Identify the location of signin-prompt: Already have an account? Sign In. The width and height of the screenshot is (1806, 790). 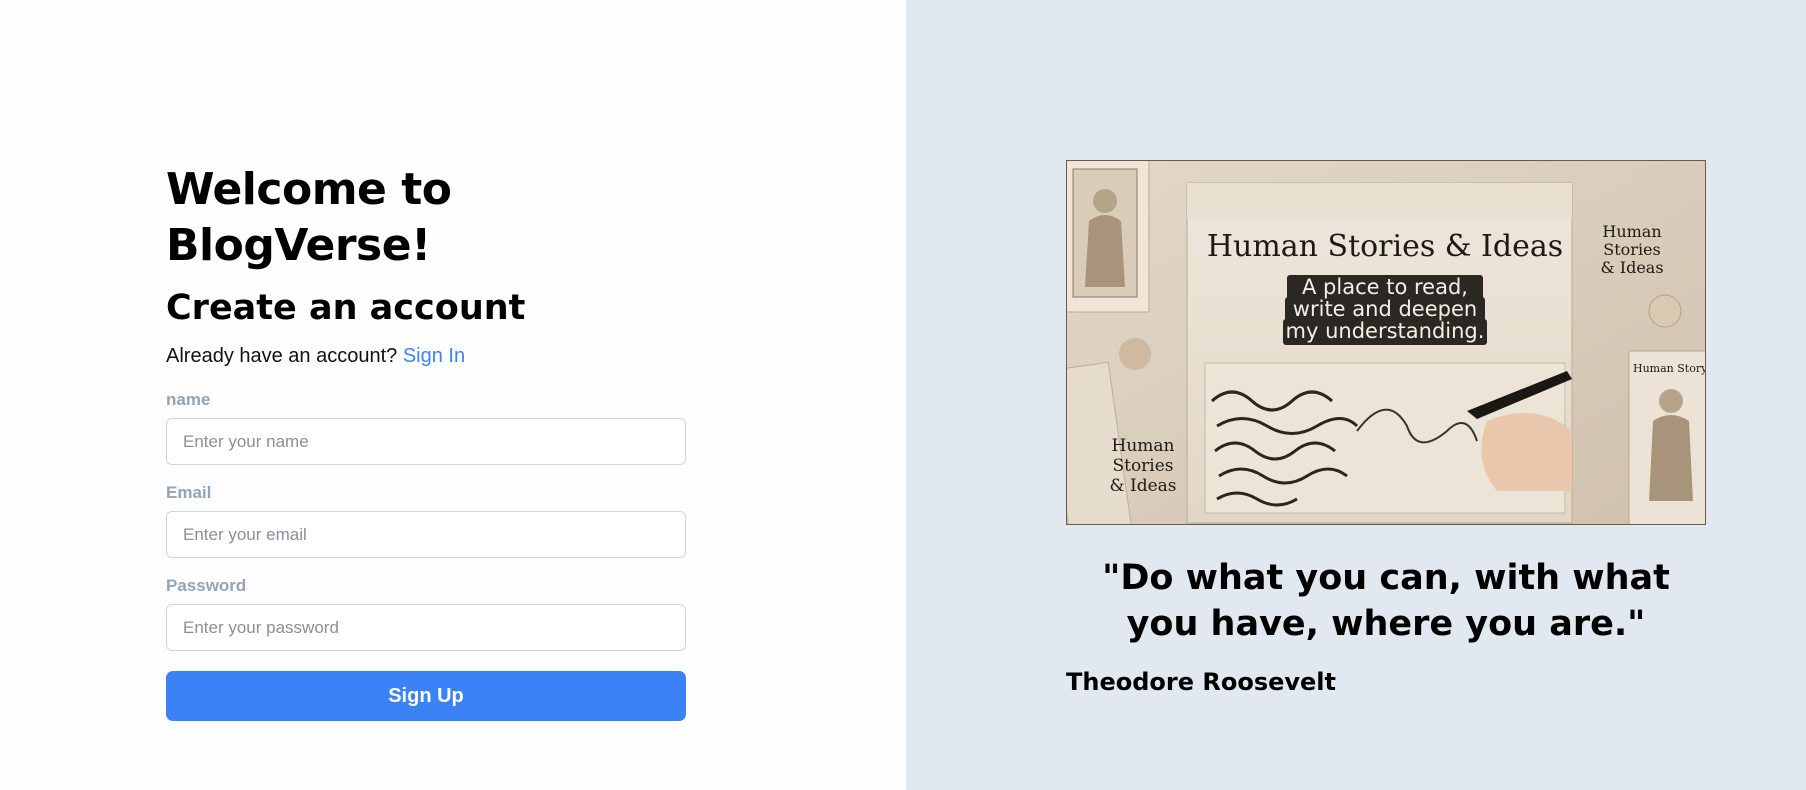
(426, 356).